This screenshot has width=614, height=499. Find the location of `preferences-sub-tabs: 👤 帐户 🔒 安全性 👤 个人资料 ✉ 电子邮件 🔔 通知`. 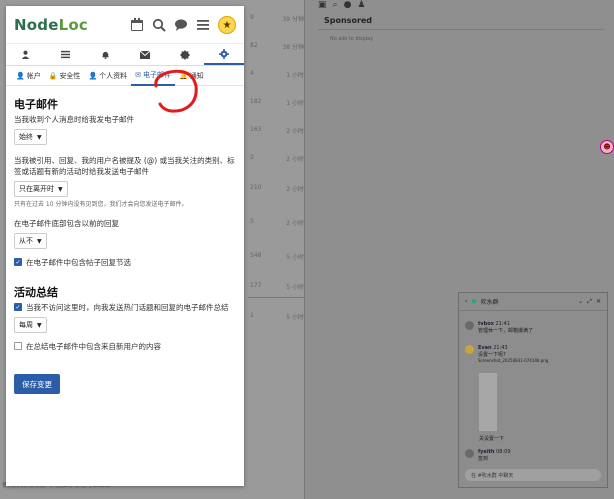

preferences-sub-tabs: 👤 帐户 🔒 安全性 👤 个人资料 ✉ 电子邮件 🔔 通知 is located at coordinates (125, 76).